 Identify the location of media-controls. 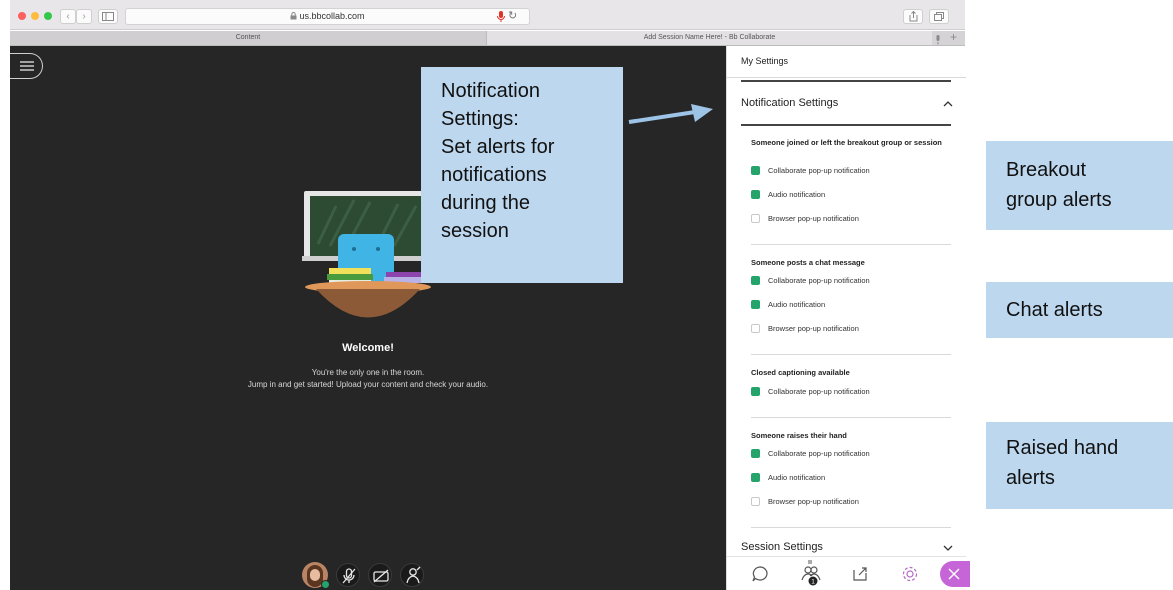
(367, 575).